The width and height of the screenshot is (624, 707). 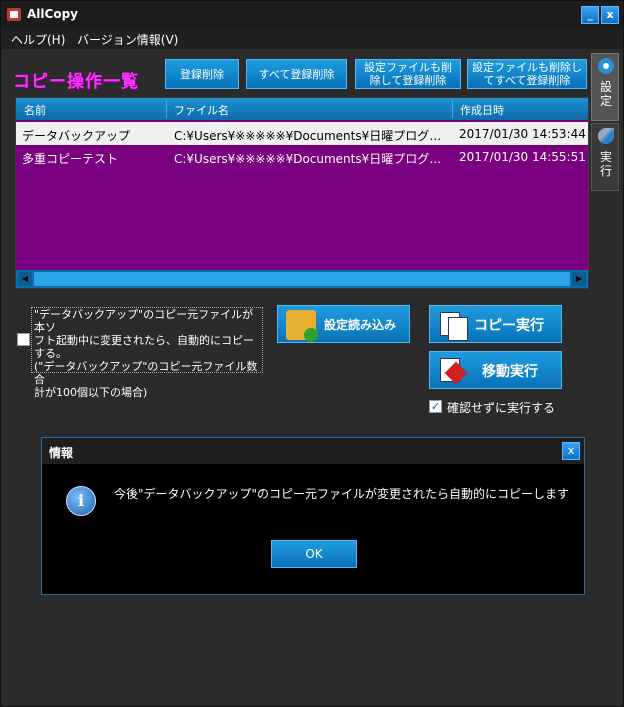 I want to click on copy-icon, so click(x=453, y=325).